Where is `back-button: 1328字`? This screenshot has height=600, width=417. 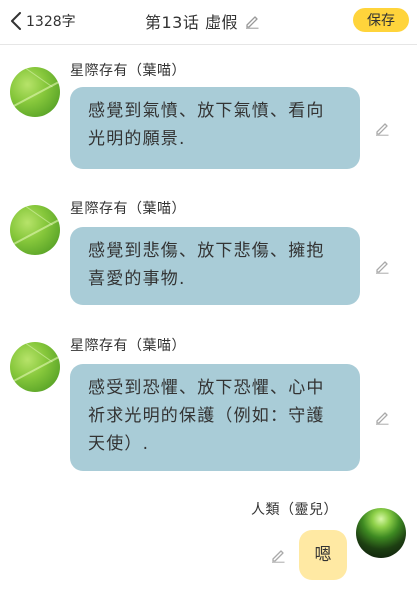
back-button: 1328字 is located at coordinates (43, 21).